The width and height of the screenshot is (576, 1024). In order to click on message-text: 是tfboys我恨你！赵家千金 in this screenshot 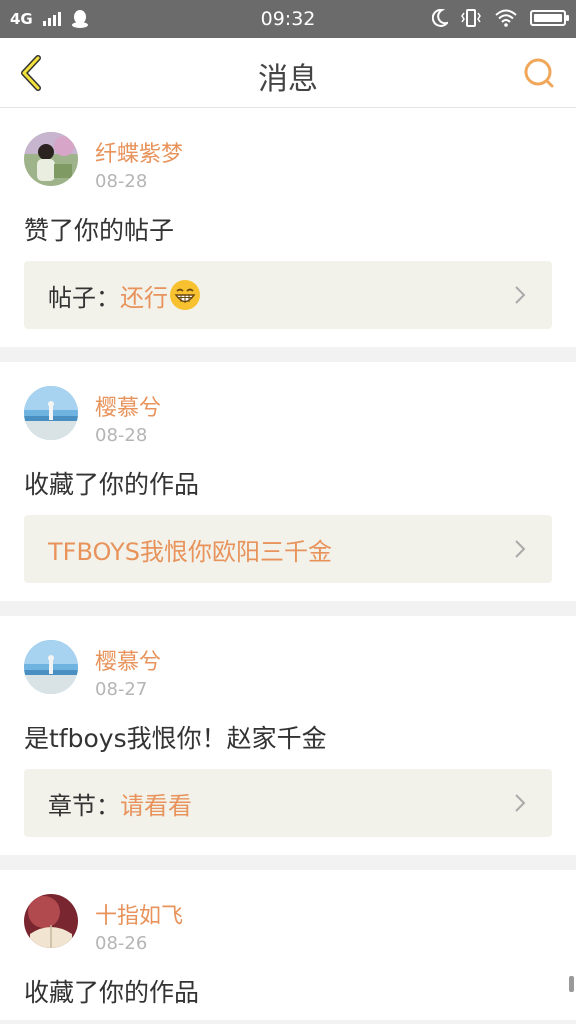, I will do `click(175, 738)`.